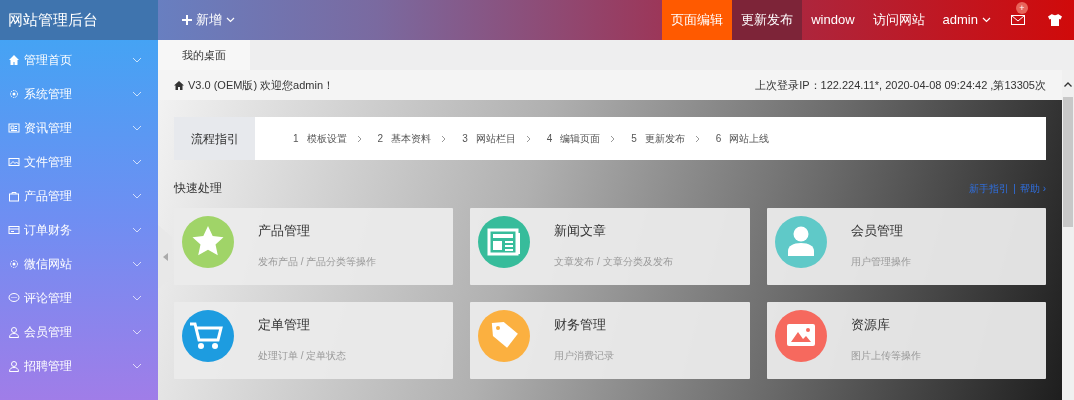  I want to click on step-label: 模板设置, so click(326, 139).